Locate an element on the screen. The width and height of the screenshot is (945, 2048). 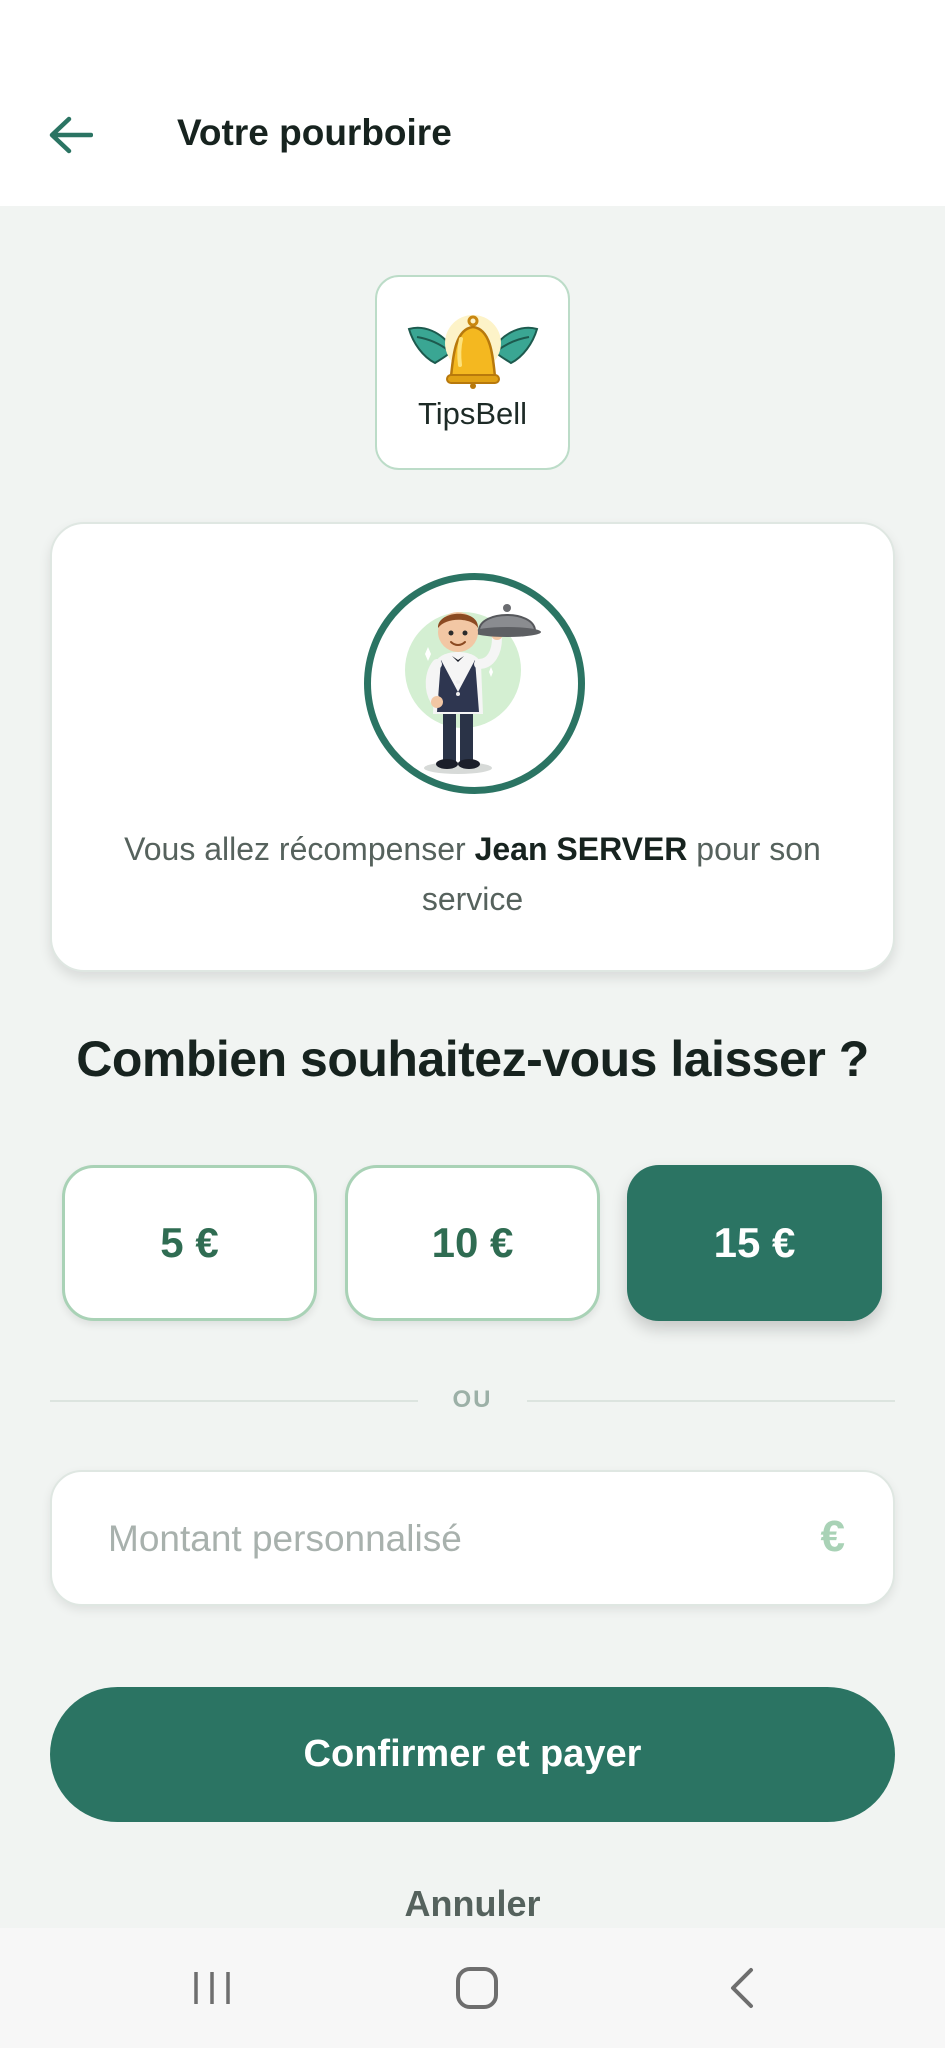
home-icon is located at coordinates (477, 1988).